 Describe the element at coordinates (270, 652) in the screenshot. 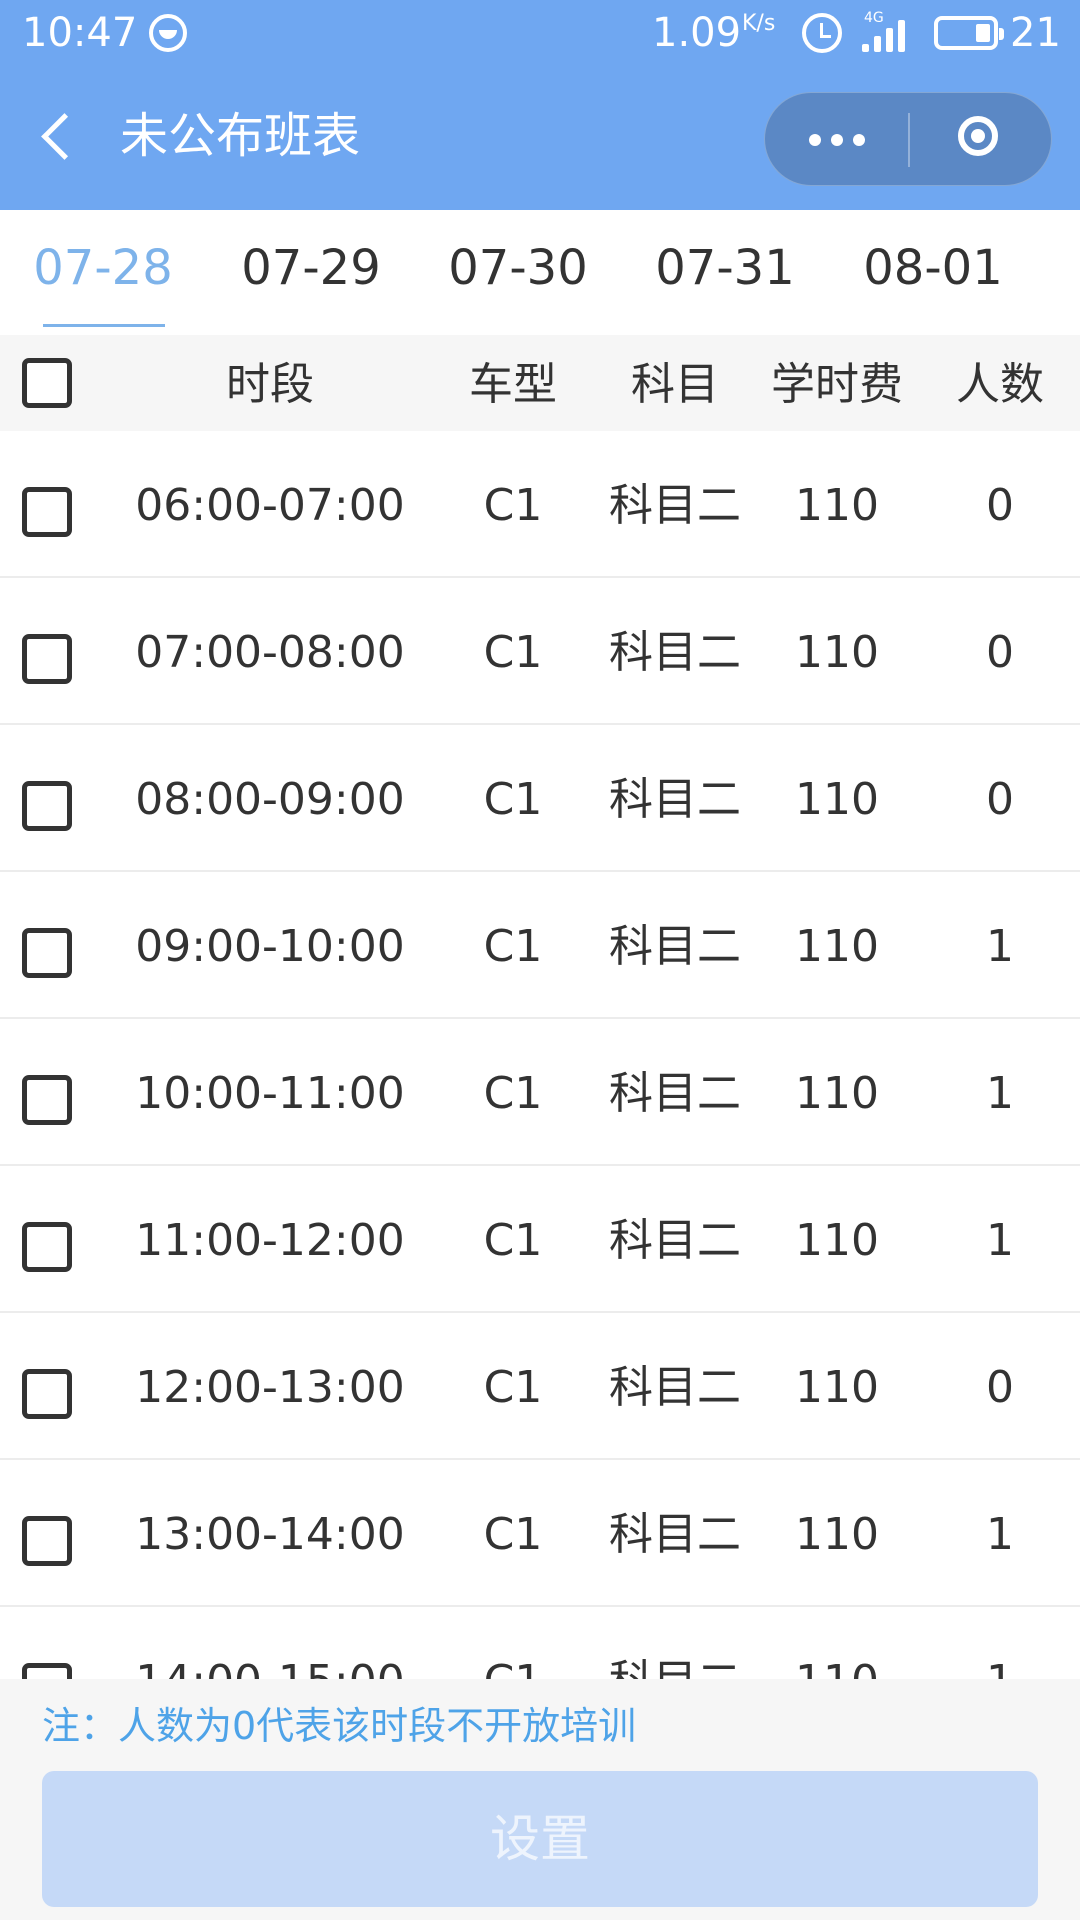

I see `row-time: 07:00-08:00` at that location.